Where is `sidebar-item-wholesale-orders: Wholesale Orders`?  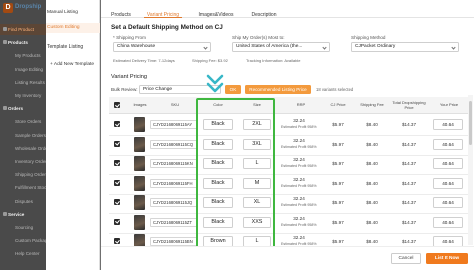
sidebar-item-wholesale-orders: Wholesale Orders is located at coordinates (26, 148).